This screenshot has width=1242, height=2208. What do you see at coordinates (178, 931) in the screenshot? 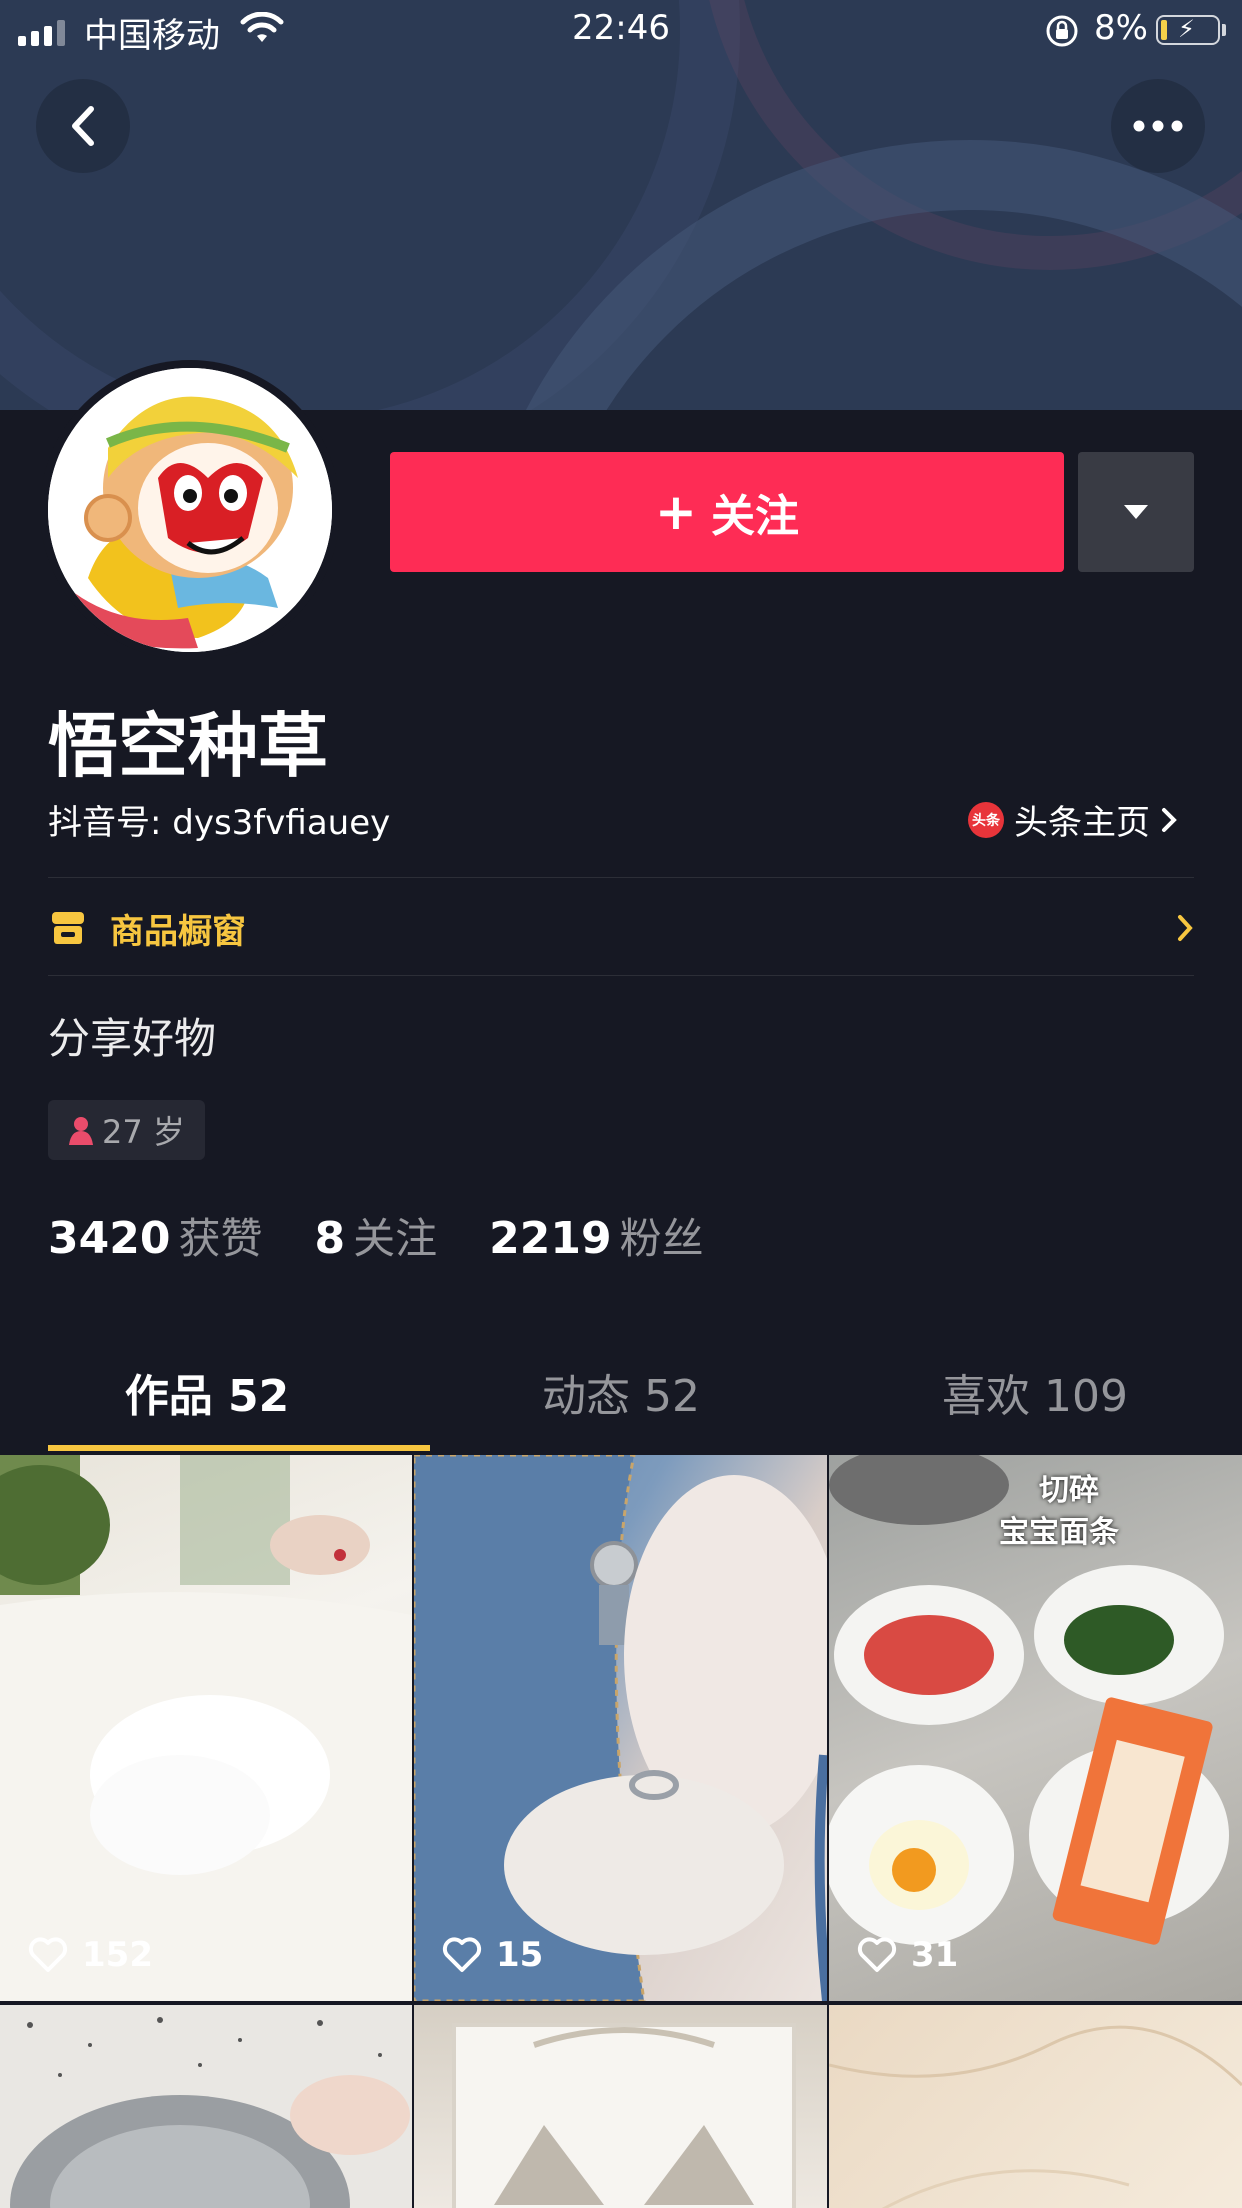
I see `shop-window-label: 商品橱窗` at bounding box center [178, 931].